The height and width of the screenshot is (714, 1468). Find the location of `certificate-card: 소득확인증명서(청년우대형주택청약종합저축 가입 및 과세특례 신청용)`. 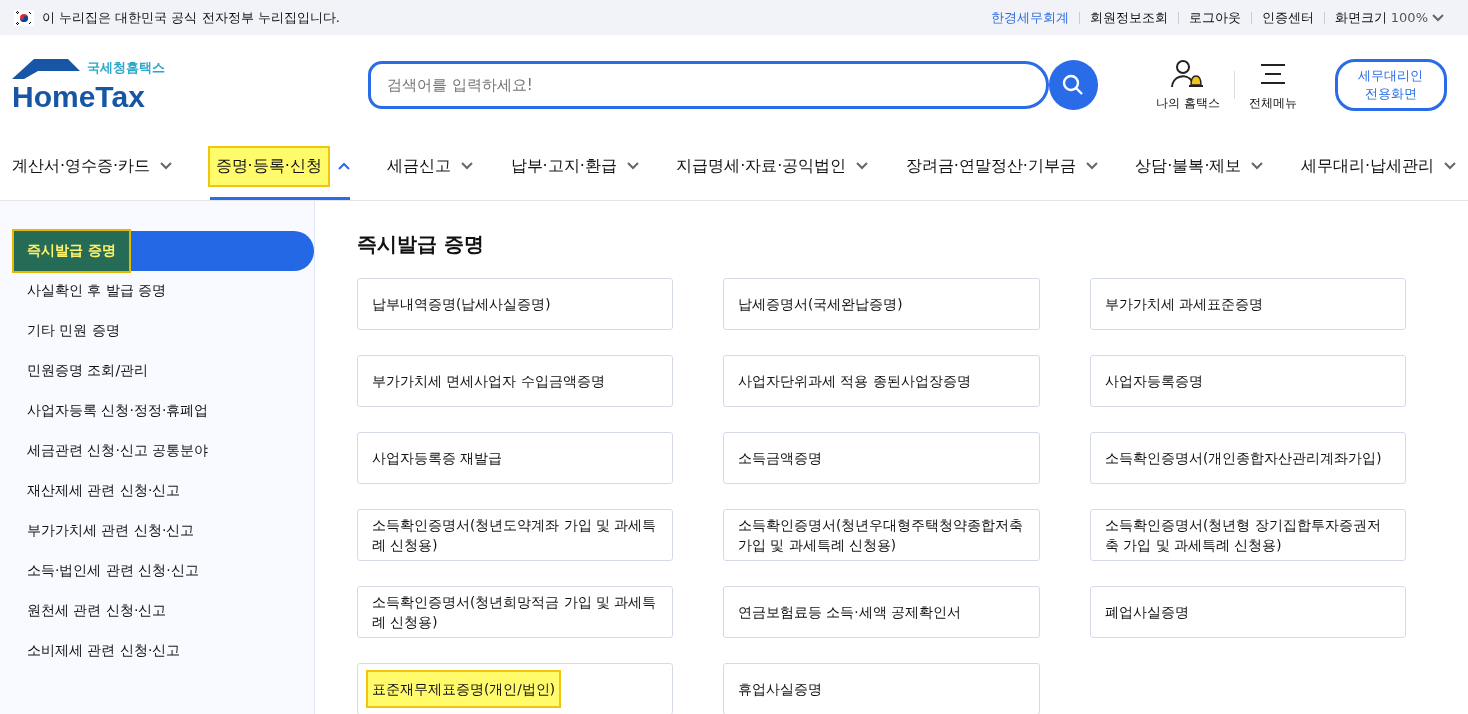

certificate-card: 소득확인증명서(청년우대형주택청약종합저축 가입 및 과세특례 신청용) is located at coordinates (881, 535).